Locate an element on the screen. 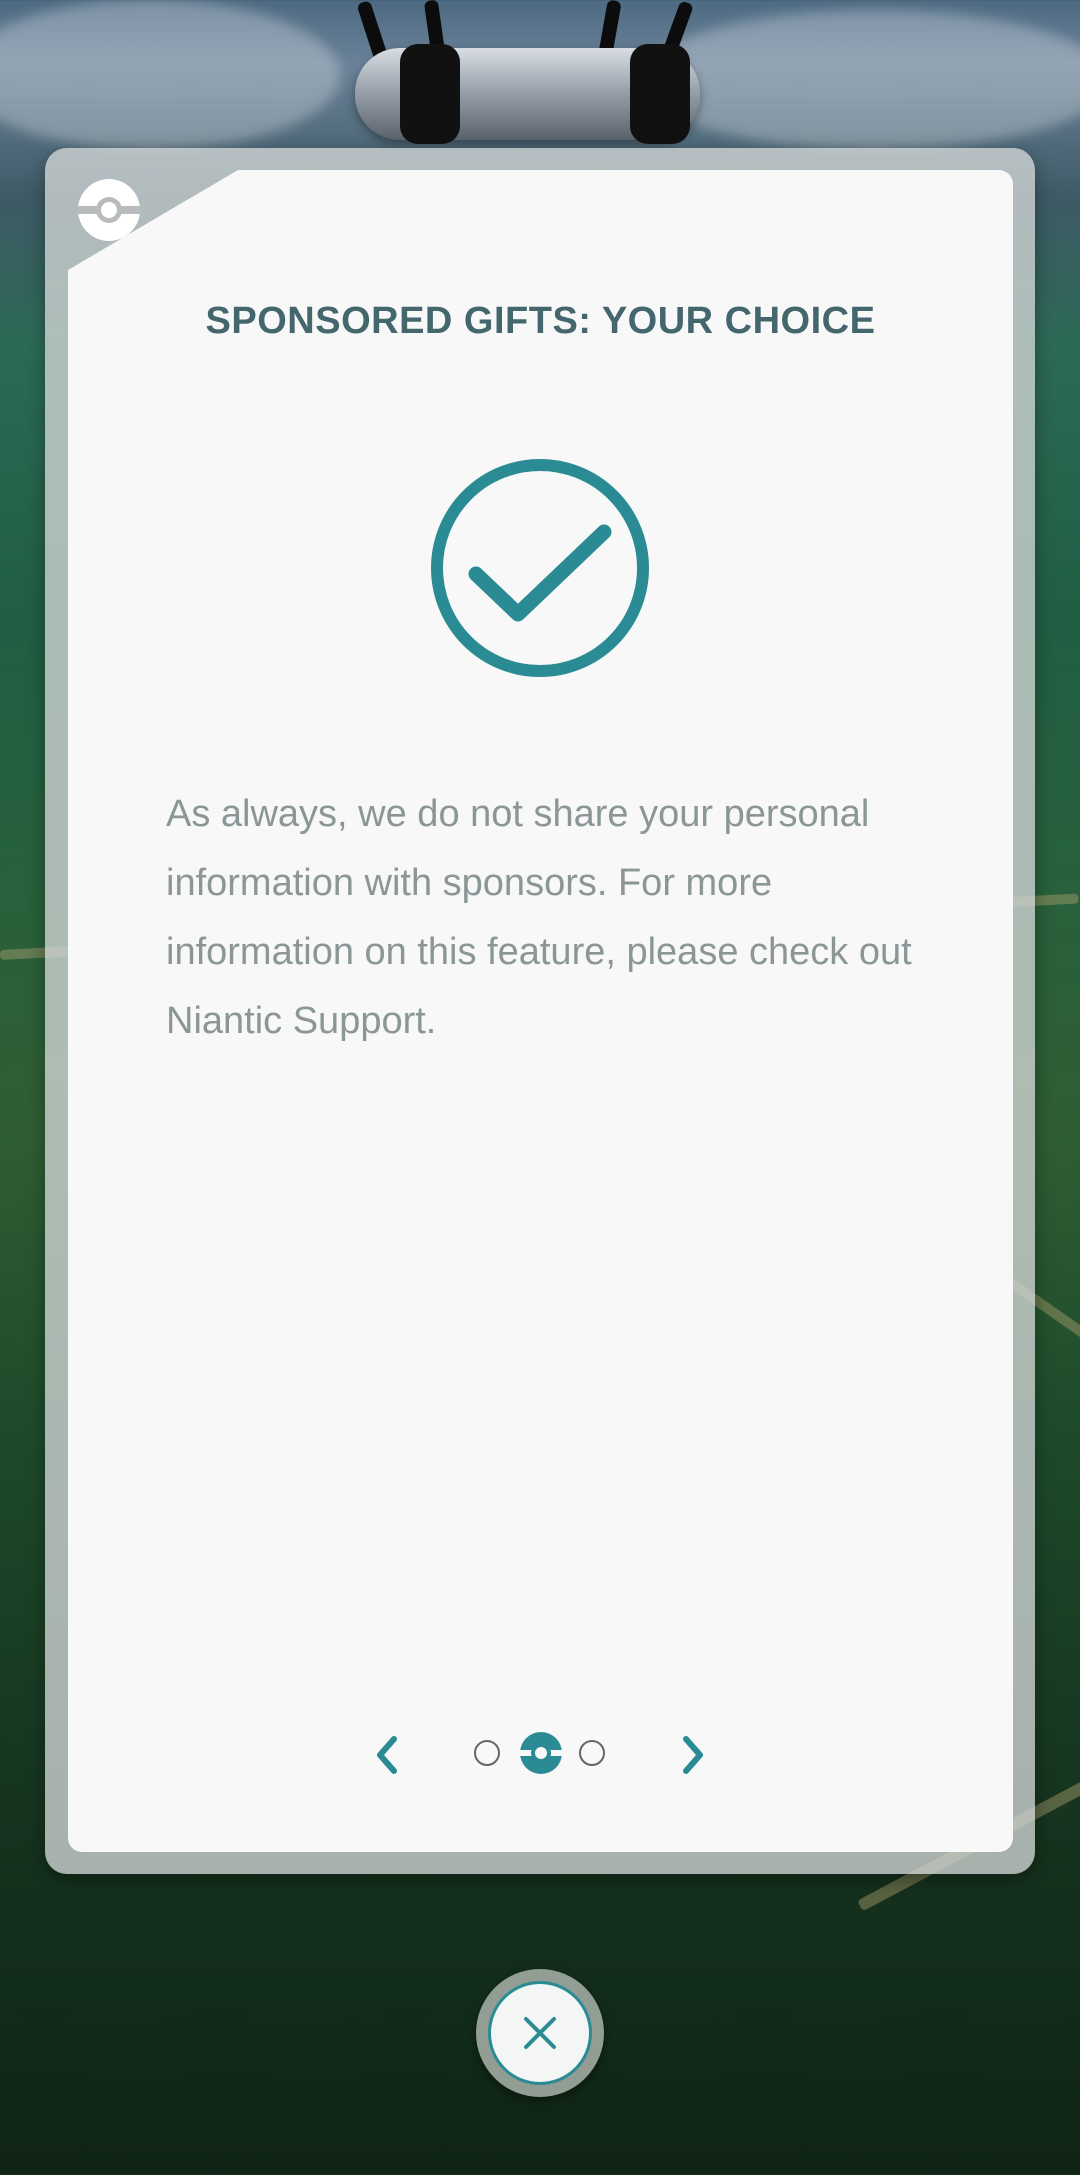  close-button is located at coordinates (540, 2033).